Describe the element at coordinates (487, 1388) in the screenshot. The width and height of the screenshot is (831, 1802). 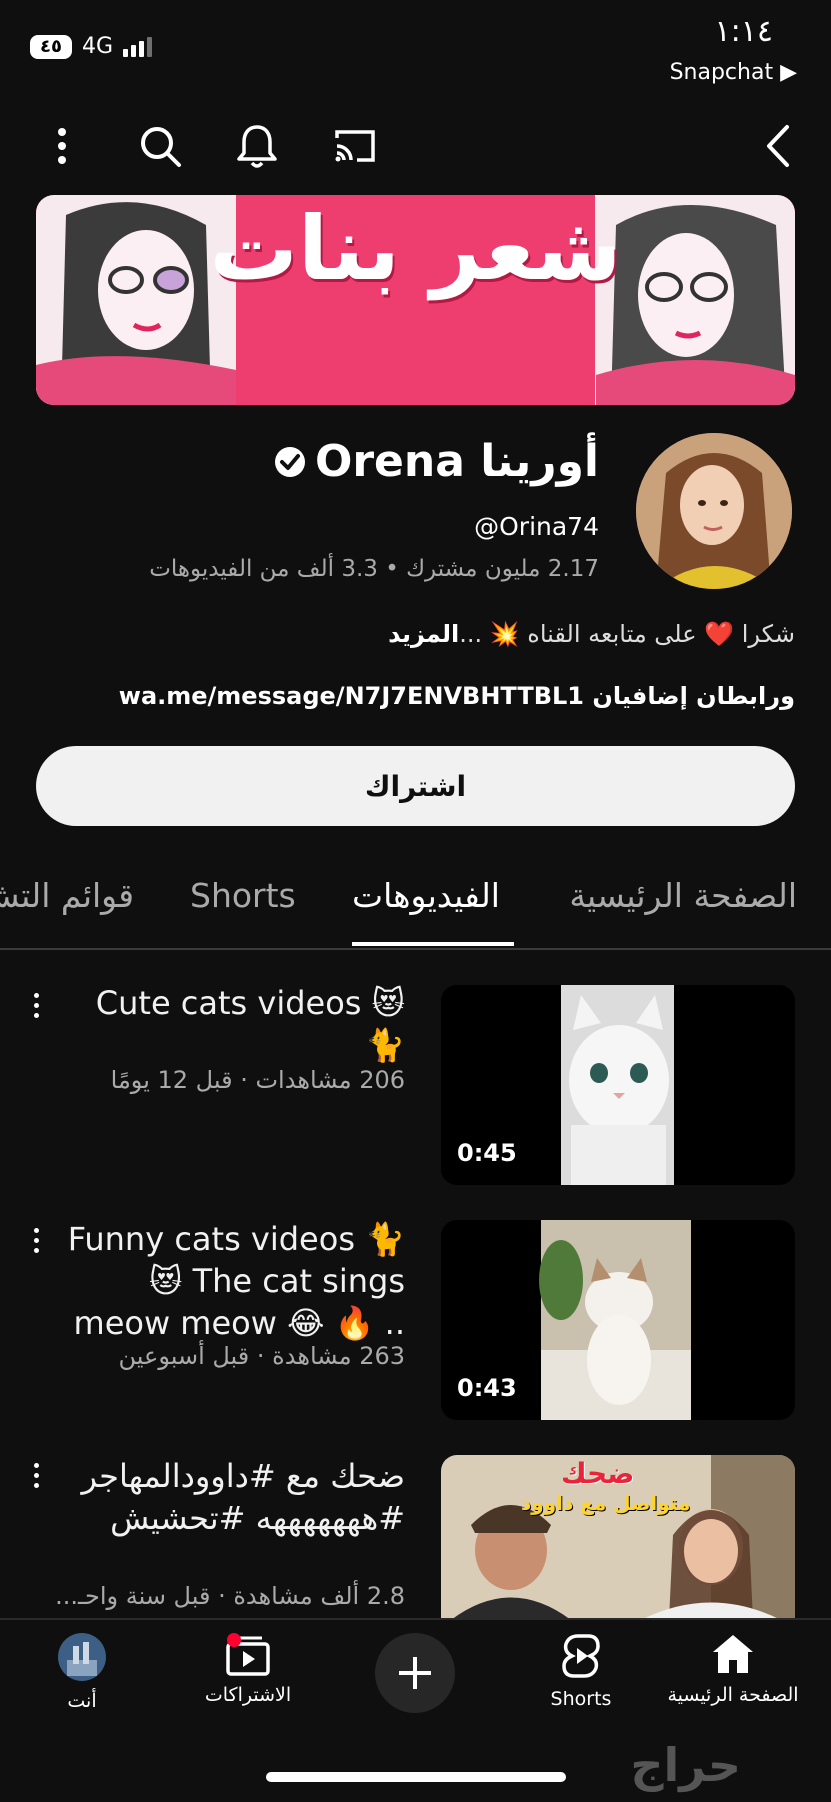
I see `video-duration: 0:43` at that location.